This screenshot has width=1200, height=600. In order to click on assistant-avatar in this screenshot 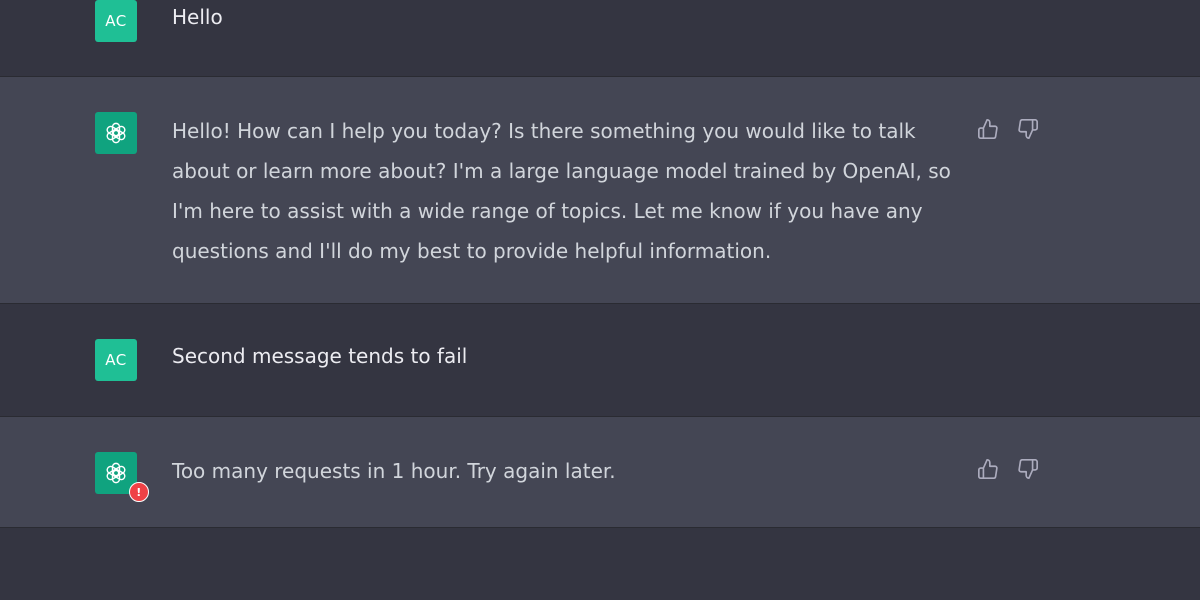, I will do `click(116, 133)`.